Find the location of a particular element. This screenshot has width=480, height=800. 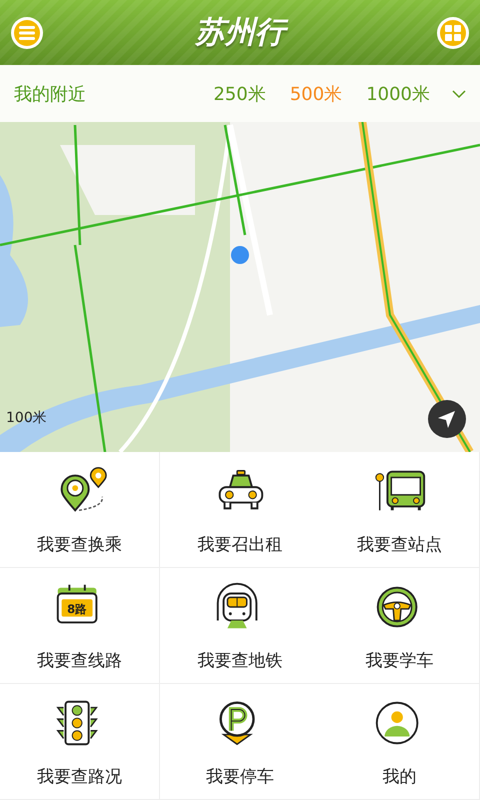

map-scale: 100米 is located at coordinates (26, 418).